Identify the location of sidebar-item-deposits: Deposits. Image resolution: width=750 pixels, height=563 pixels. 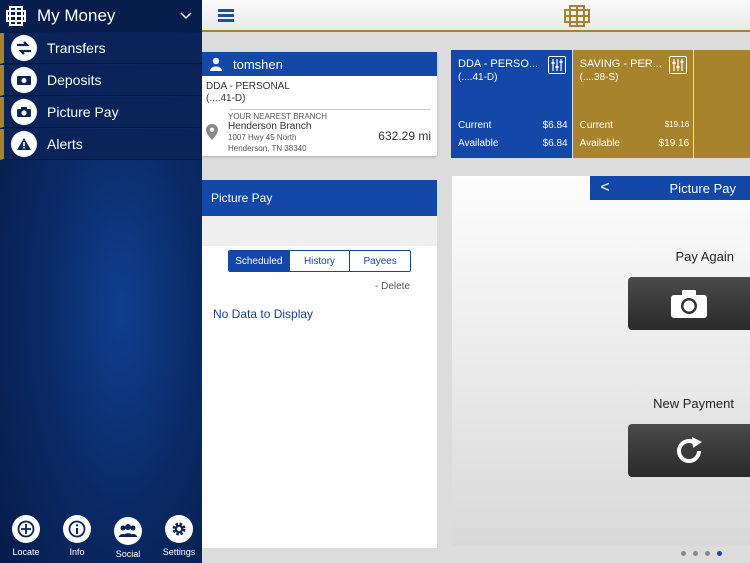
(101, 80).